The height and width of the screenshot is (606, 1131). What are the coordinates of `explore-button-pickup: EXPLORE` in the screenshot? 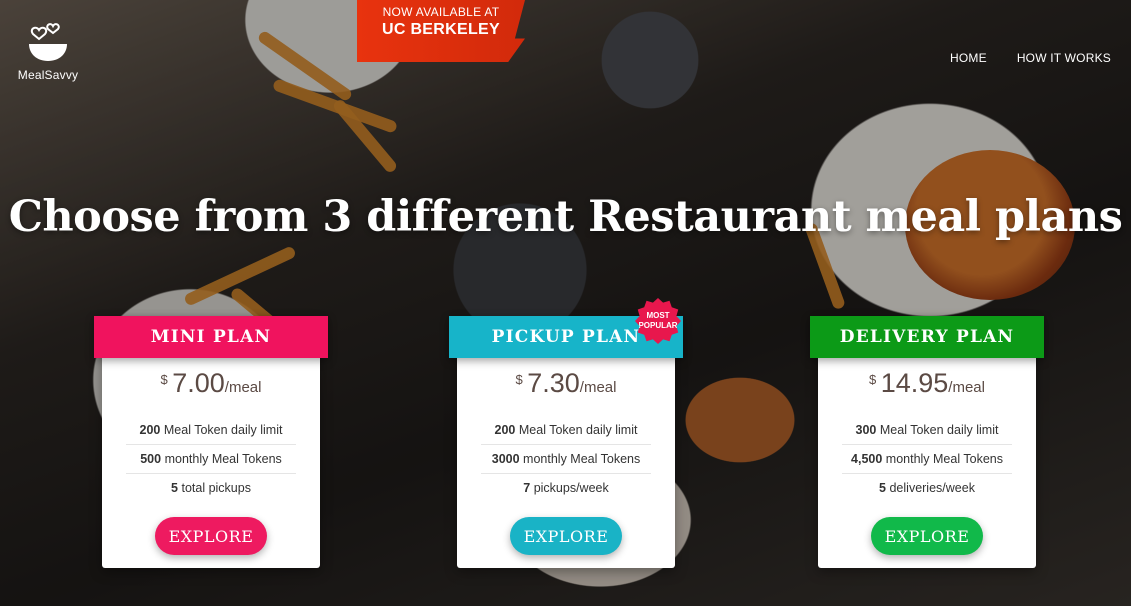 It's located at (566, 536).